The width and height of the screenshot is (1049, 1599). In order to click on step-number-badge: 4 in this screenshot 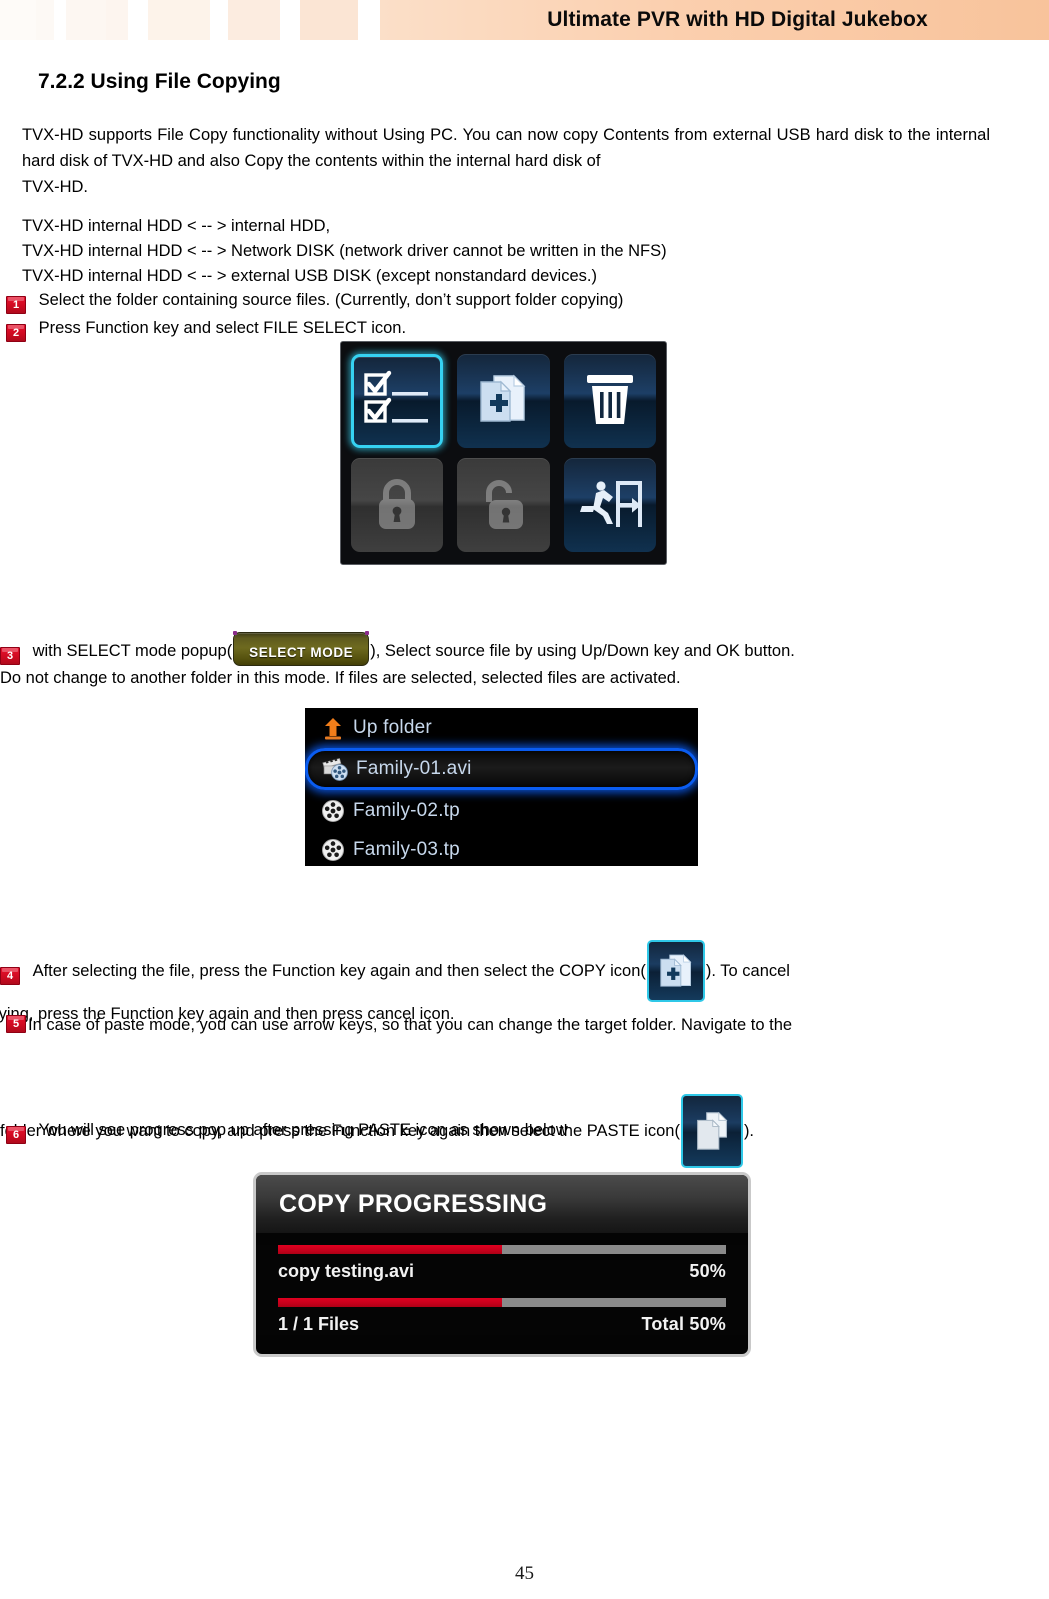, I will do `click(10, 976)`.